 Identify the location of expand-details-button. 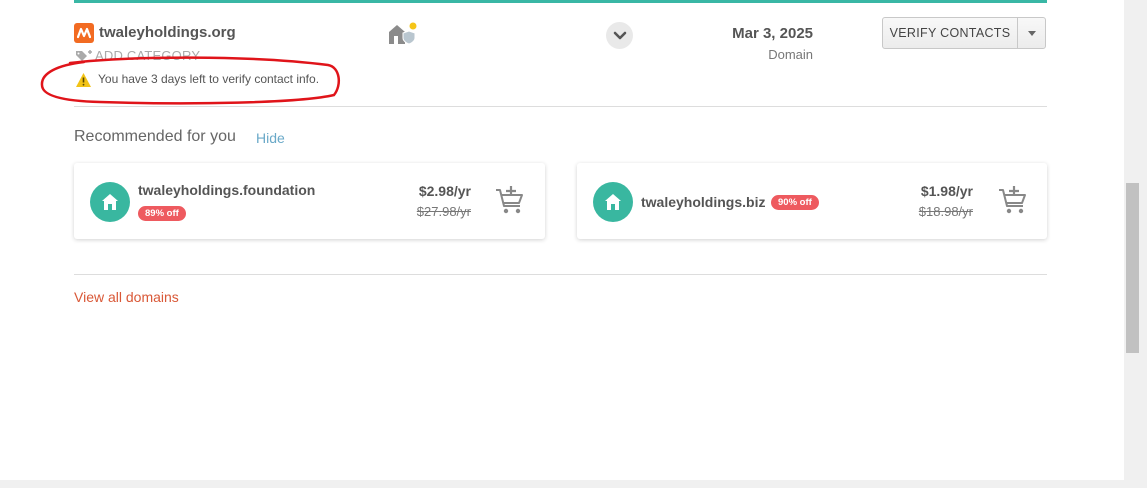
(619, 35).